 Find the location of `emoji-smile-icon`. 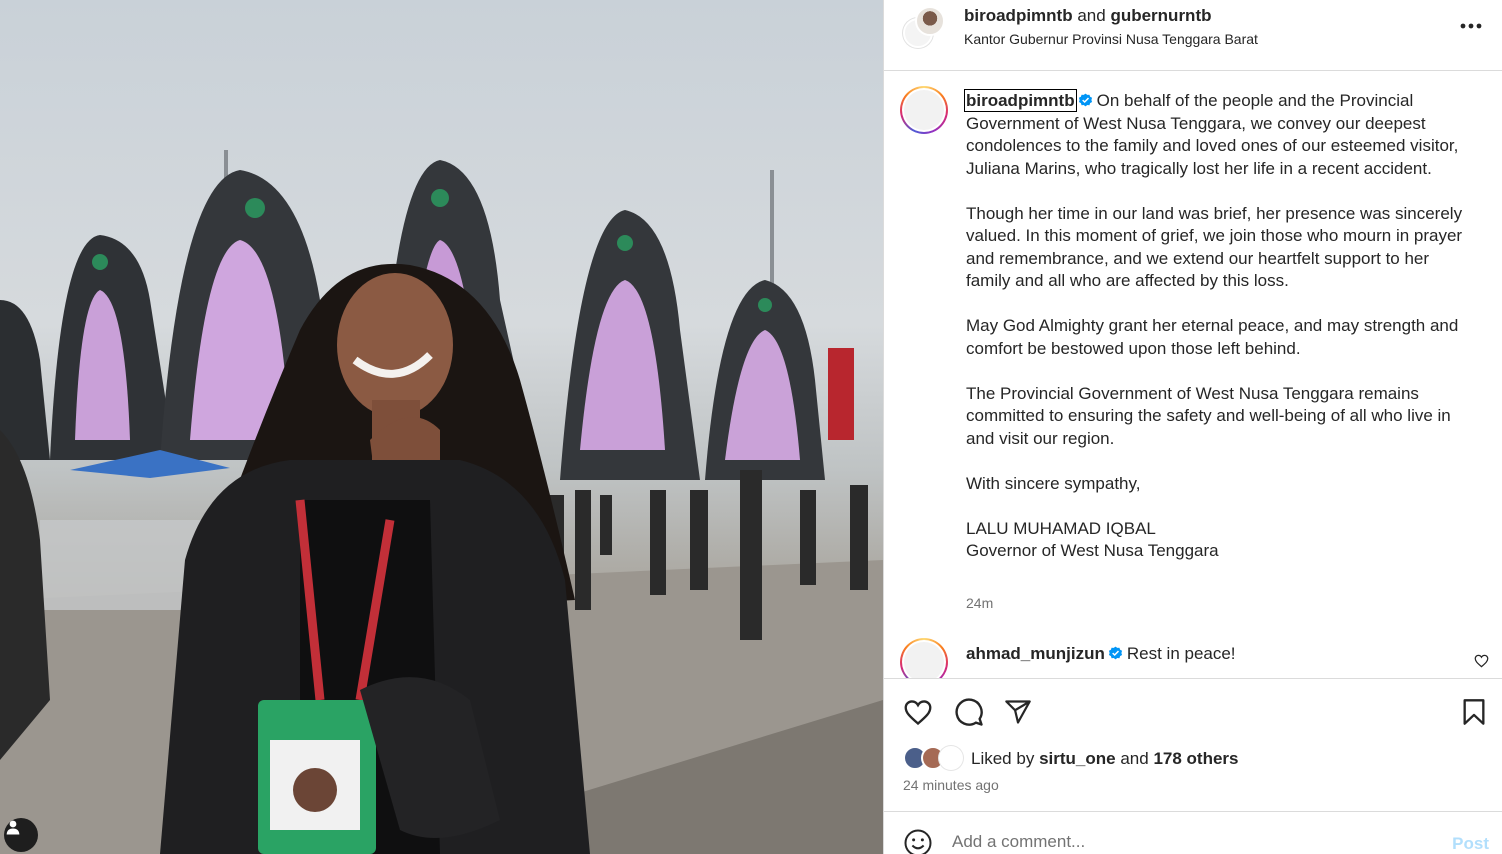

emoji-smile-icon is located at coordinates (918, 841).